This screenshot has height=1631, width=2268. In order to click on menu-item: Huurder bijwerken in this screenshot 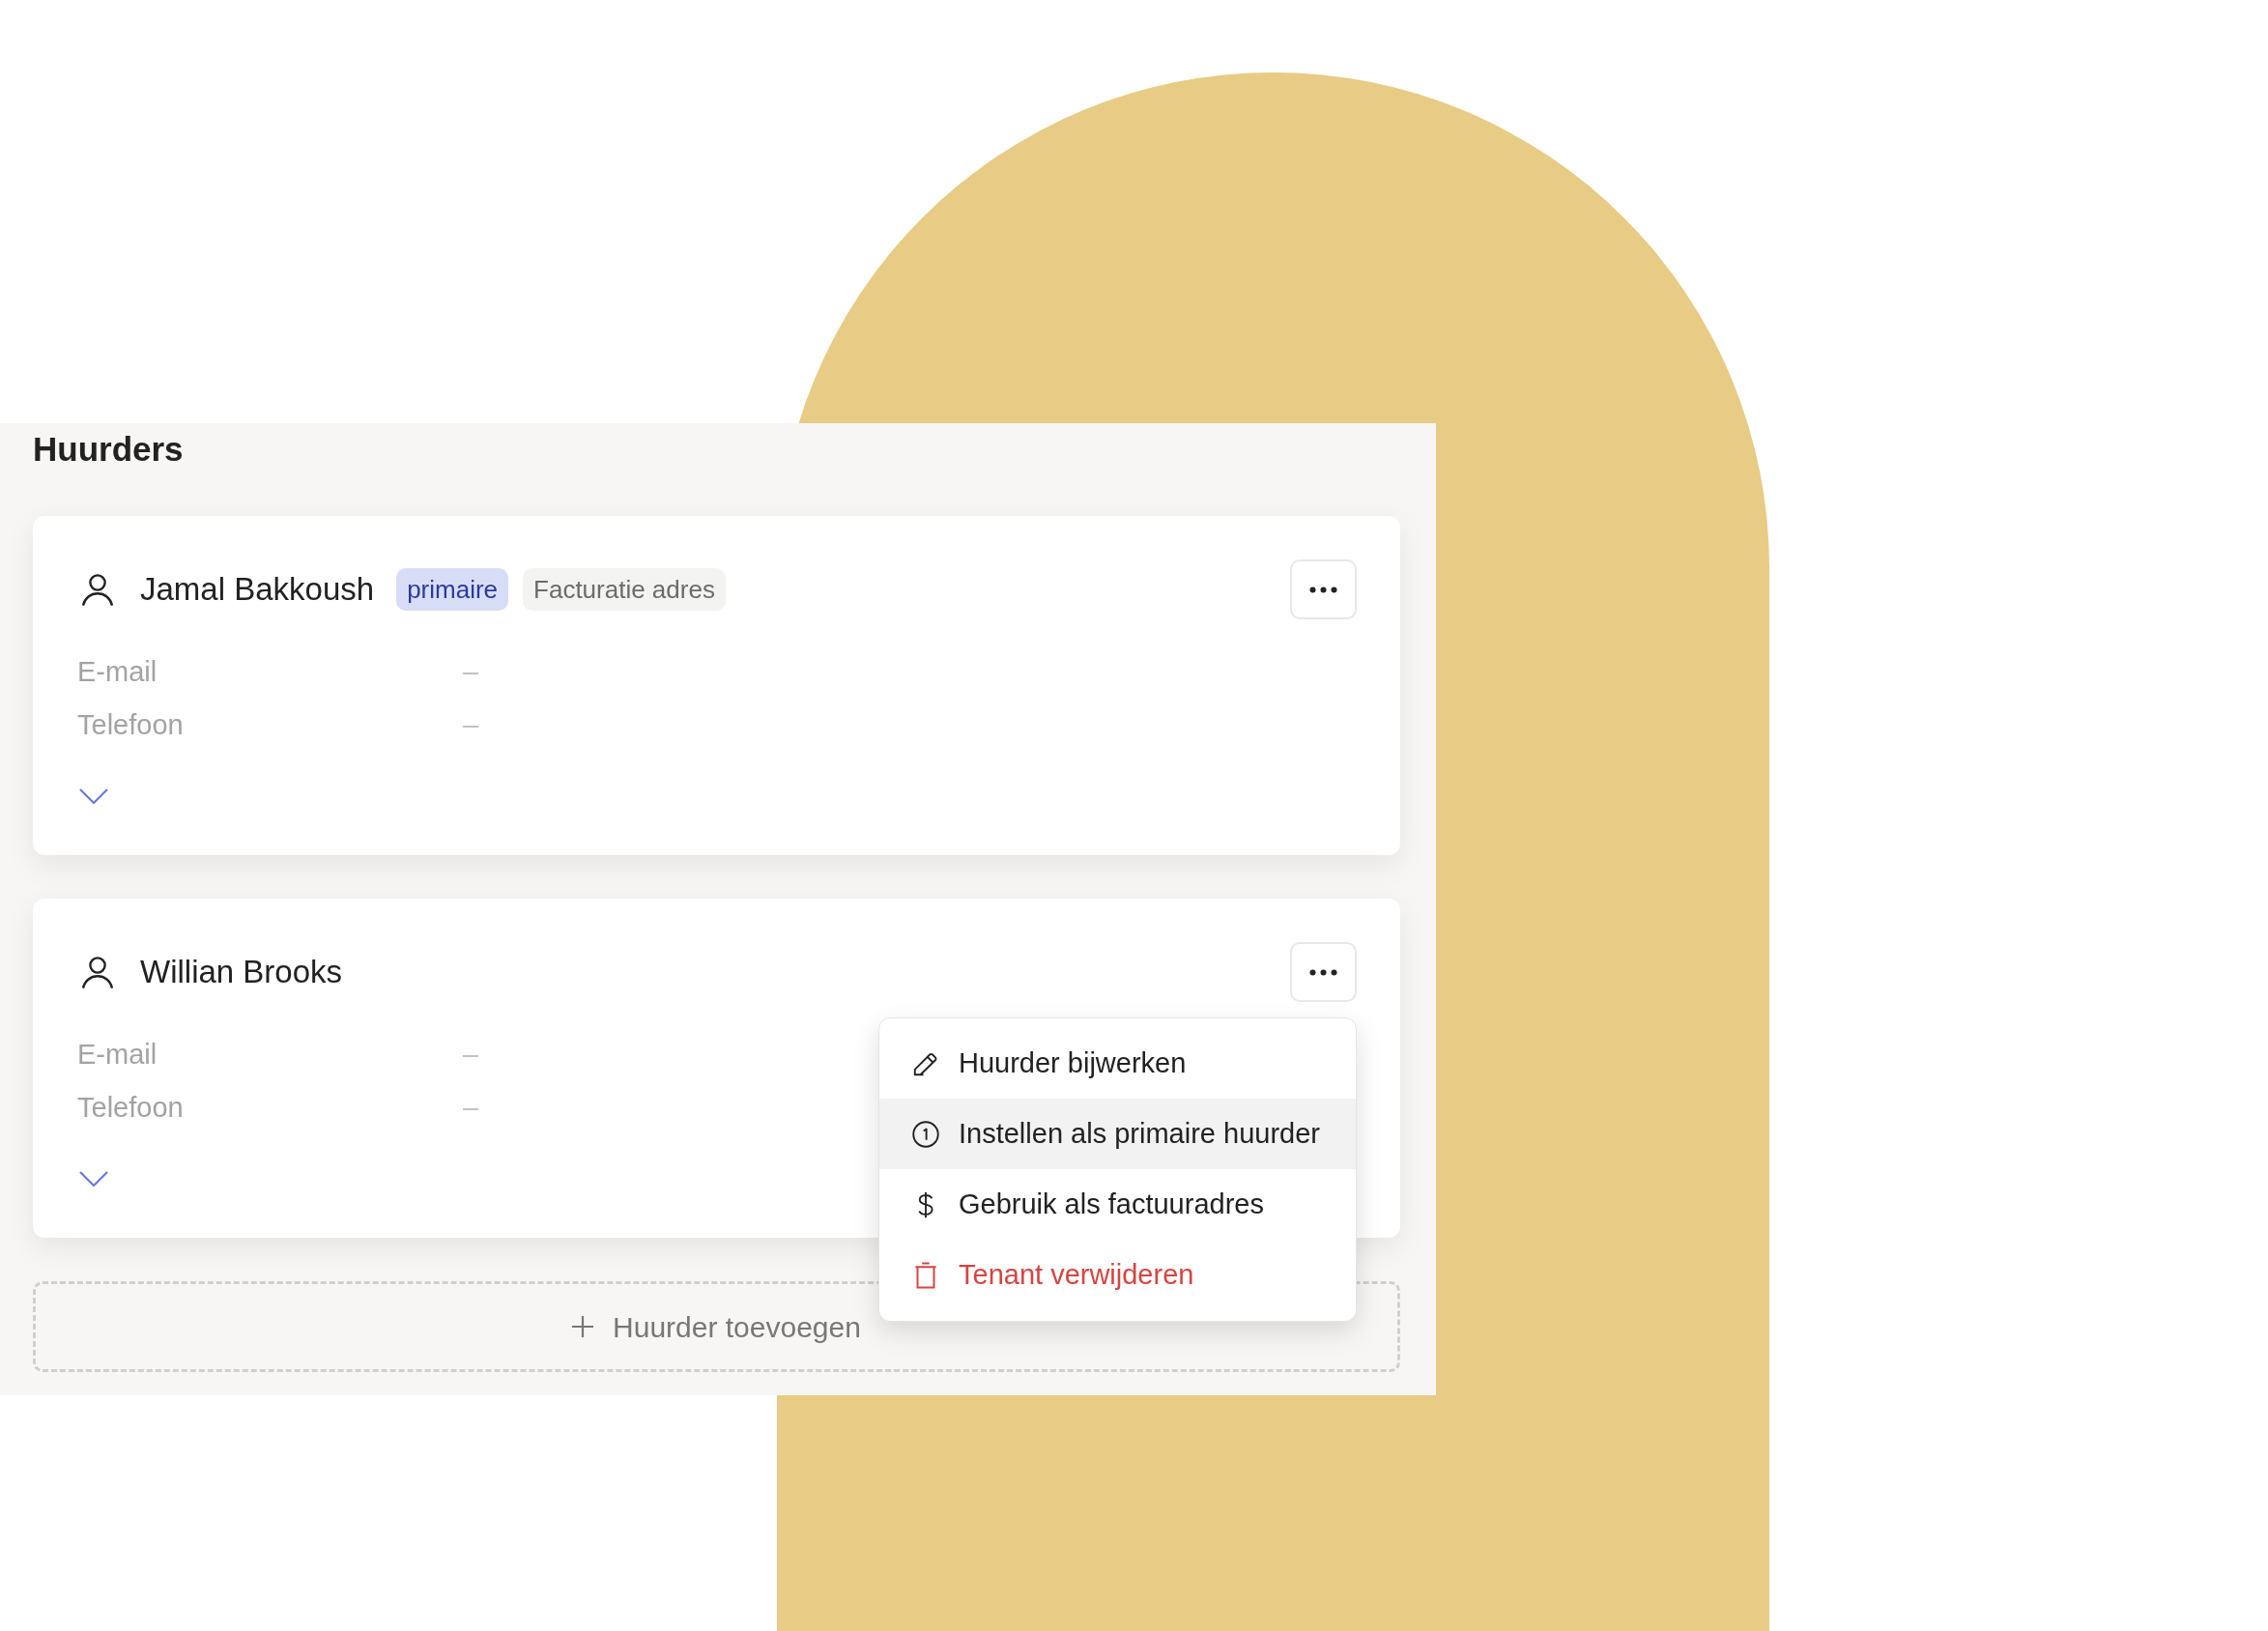, I will do `click(1117, 1063)`.